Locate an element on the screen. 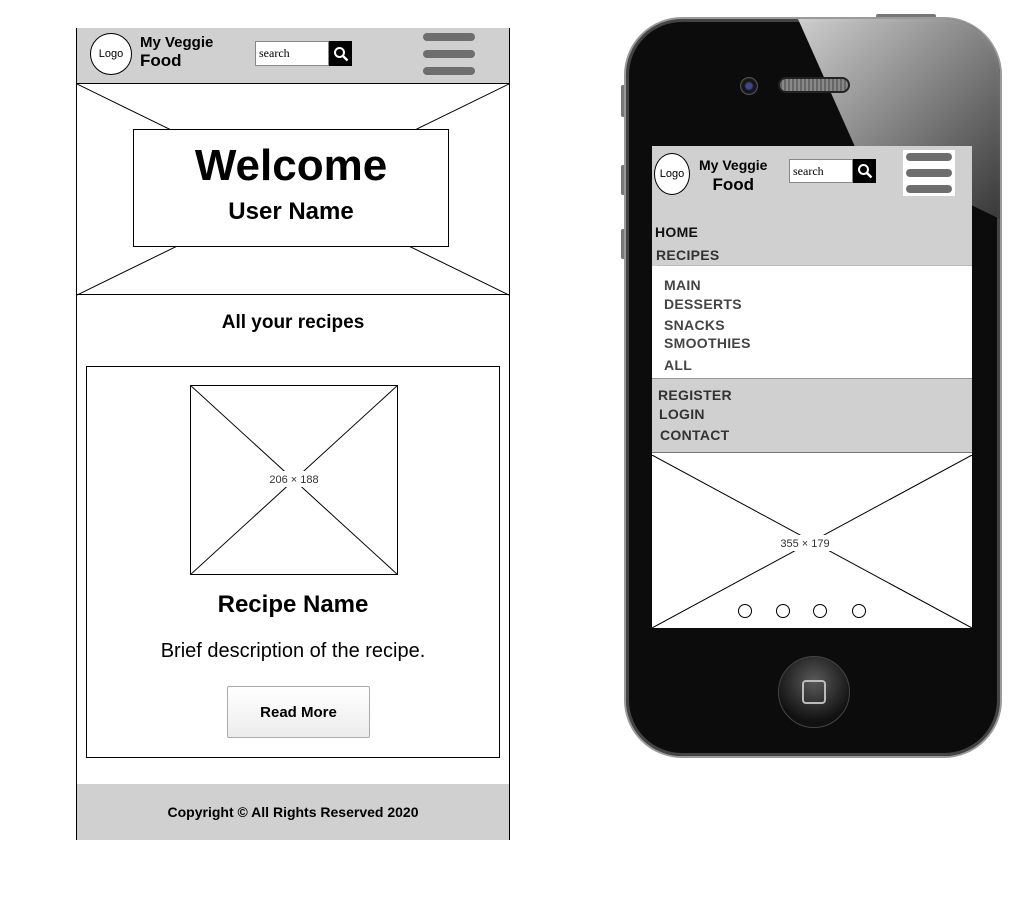  recipes-submenu: MAIN DESSERTS SNACKS SMOOTHIES ALL is located at coordinates (814, 322).